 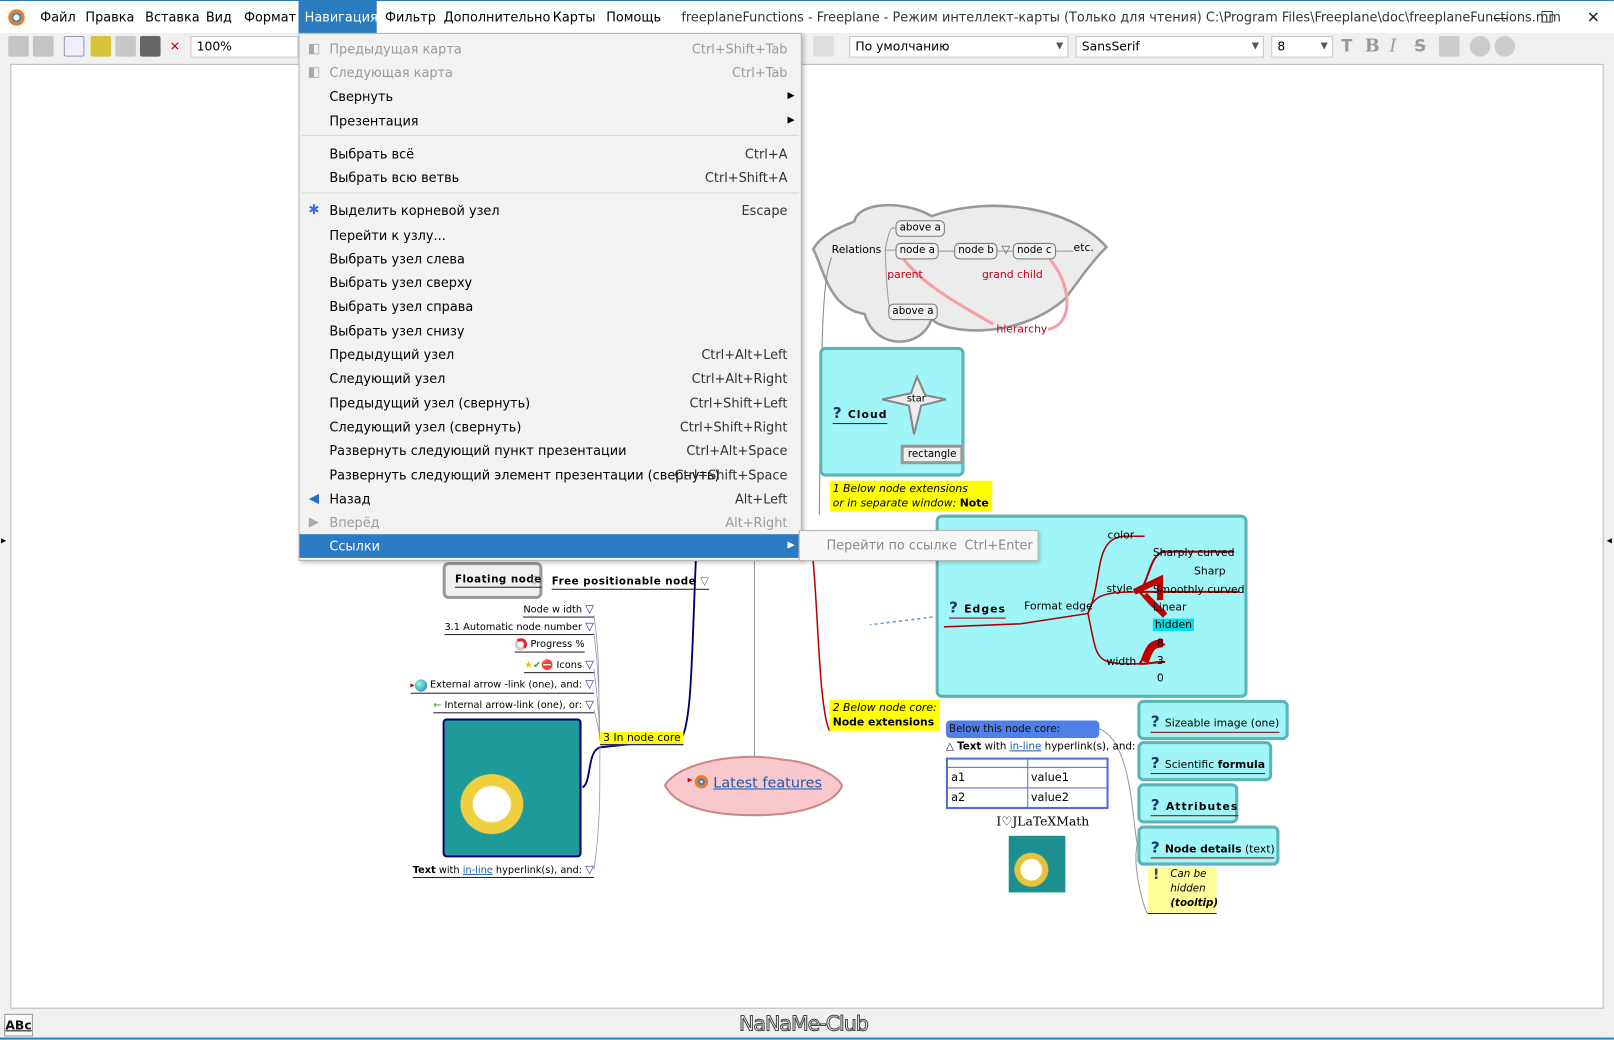 What do you see at coordinates (916, 398) in the screenshot?
I see `node-star: star` at bounding box center [916, 398].